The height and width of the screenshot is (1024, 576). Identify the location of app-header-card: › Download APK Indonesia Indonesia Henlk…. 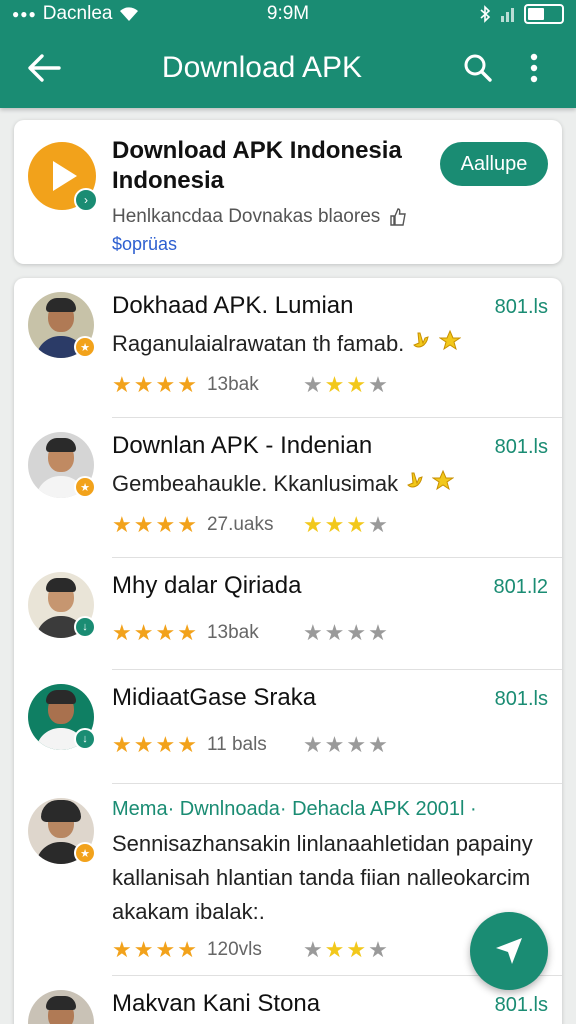
(288, 192).